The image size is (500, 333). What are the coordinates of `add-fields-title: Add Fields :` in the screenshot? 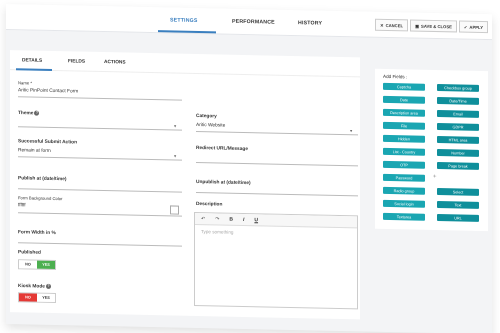 It's located at (395, 76).